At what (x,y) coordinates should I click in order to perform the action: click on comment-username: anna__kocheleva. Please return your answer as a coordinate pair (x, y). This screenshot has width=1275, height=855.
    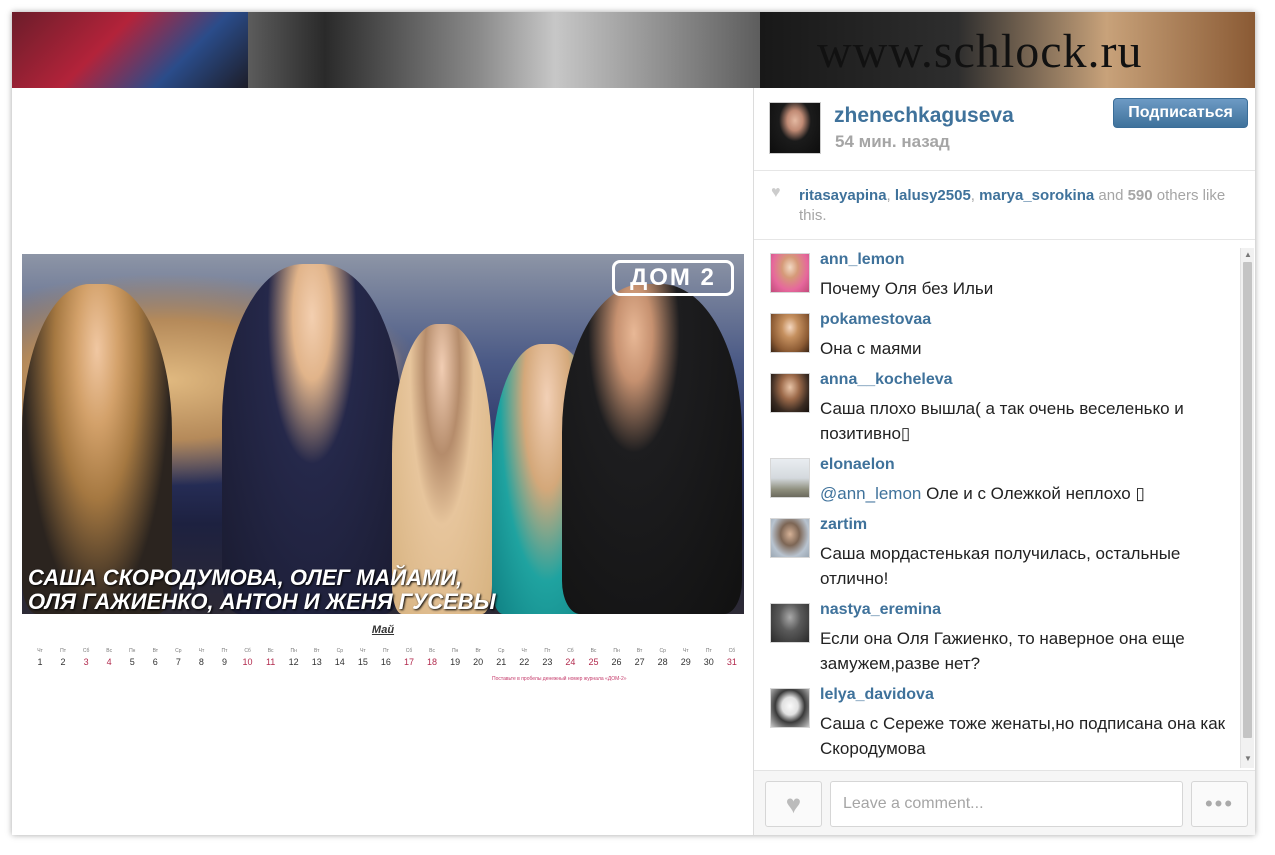
    Looking at the image, I should click on (886, 380).